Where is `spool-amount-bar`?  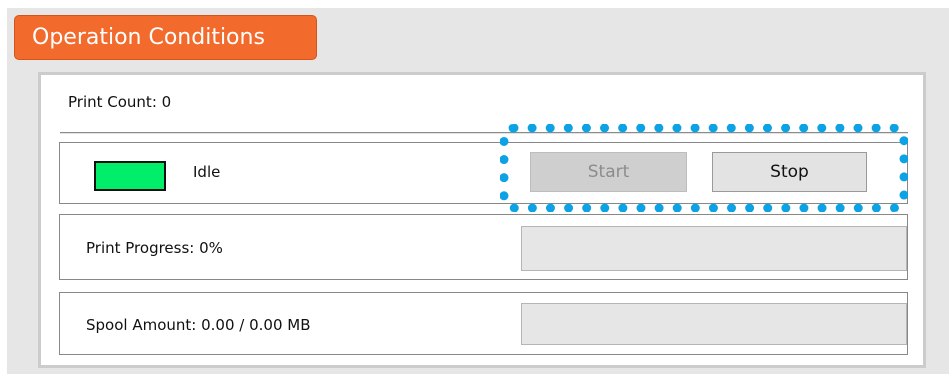
spool-amount-bar is located at coordinates (714, 324).